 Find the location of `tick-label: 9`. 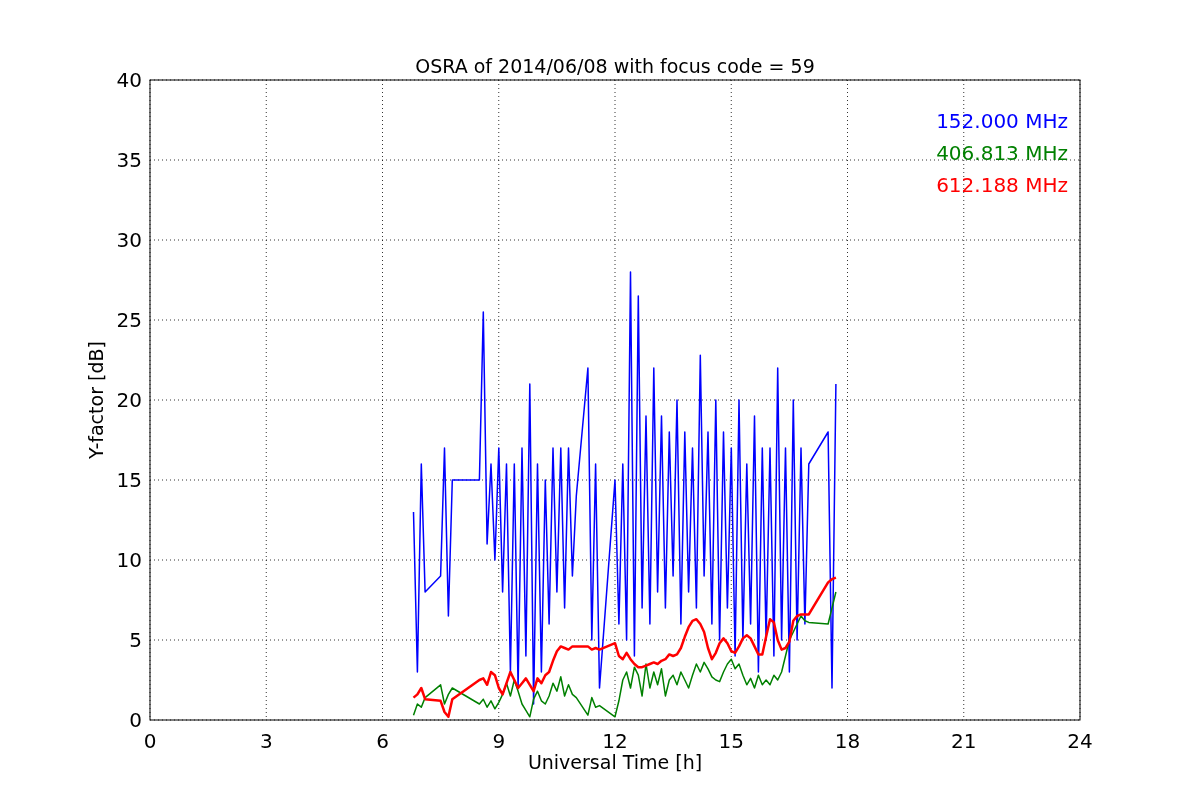

tick-label: 9 is located at coordinates (499, 741).